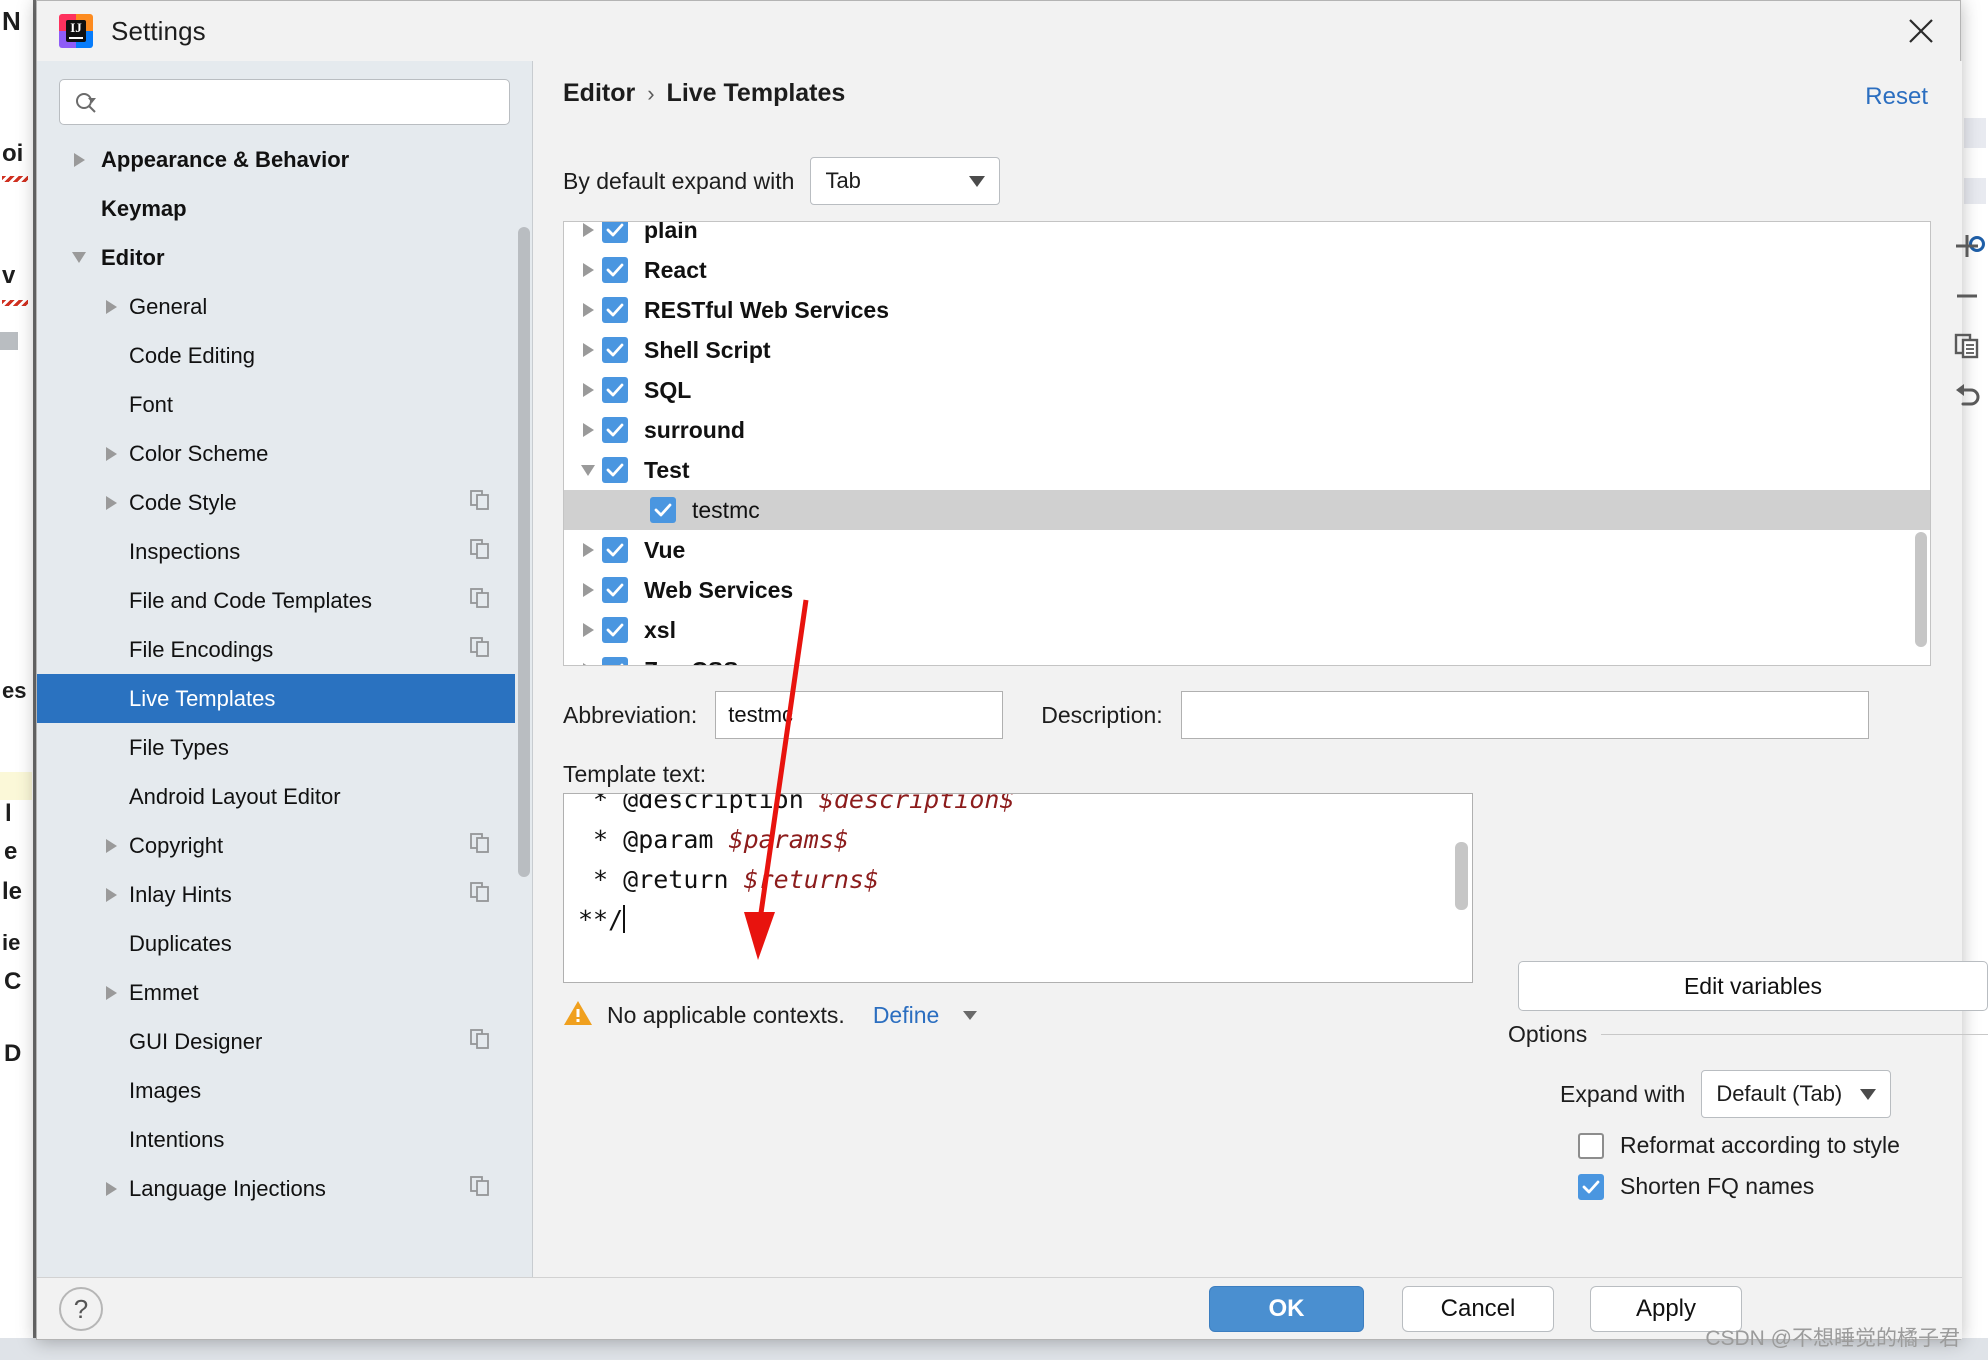 The width and height of the screenshot is (1988, 1360). What do you see at coordinates (1753, 986) in the screenshot?
I see `edit-variables-button: Edit variables` at bounding box center [1753, 986].